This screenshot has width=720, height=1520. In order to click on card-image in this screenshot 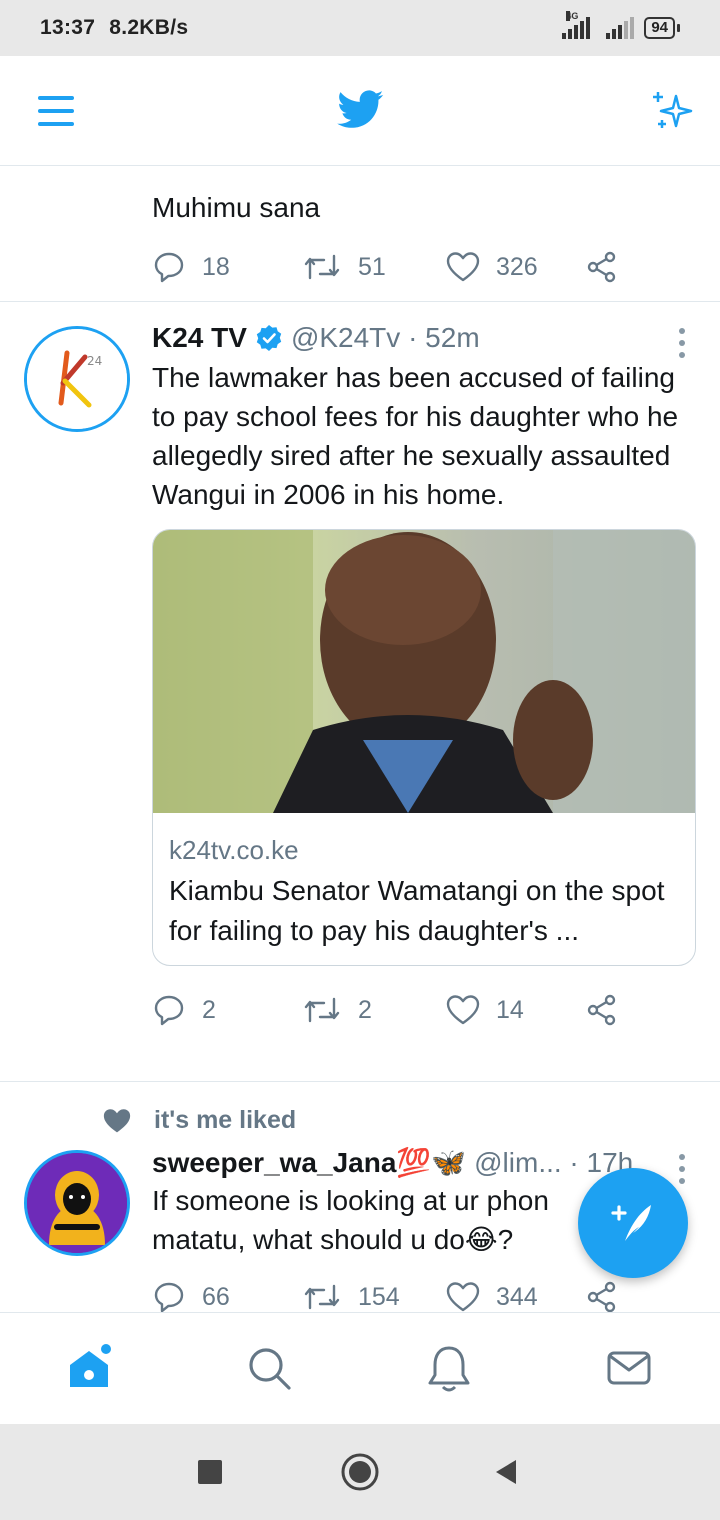, I will do `click(424, 671)`.